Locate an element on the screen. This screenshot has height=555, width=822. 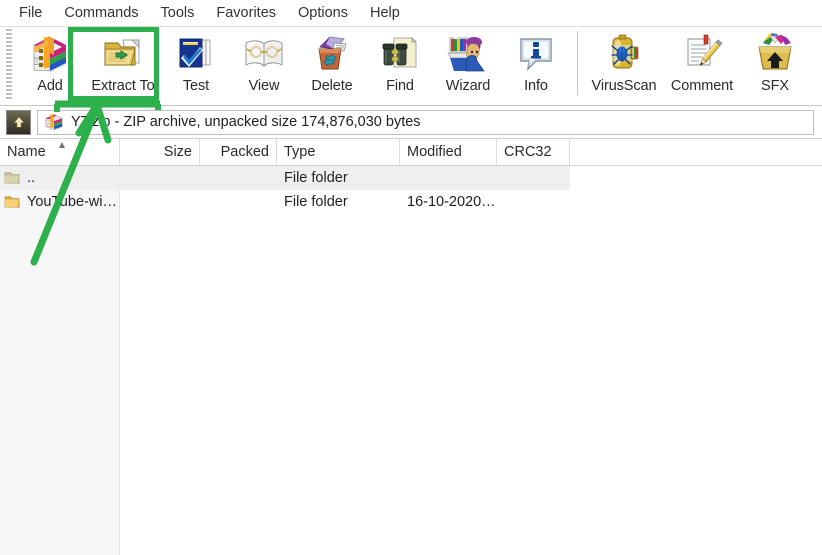
rar-archive-icon is located at coordinates (54, 122).